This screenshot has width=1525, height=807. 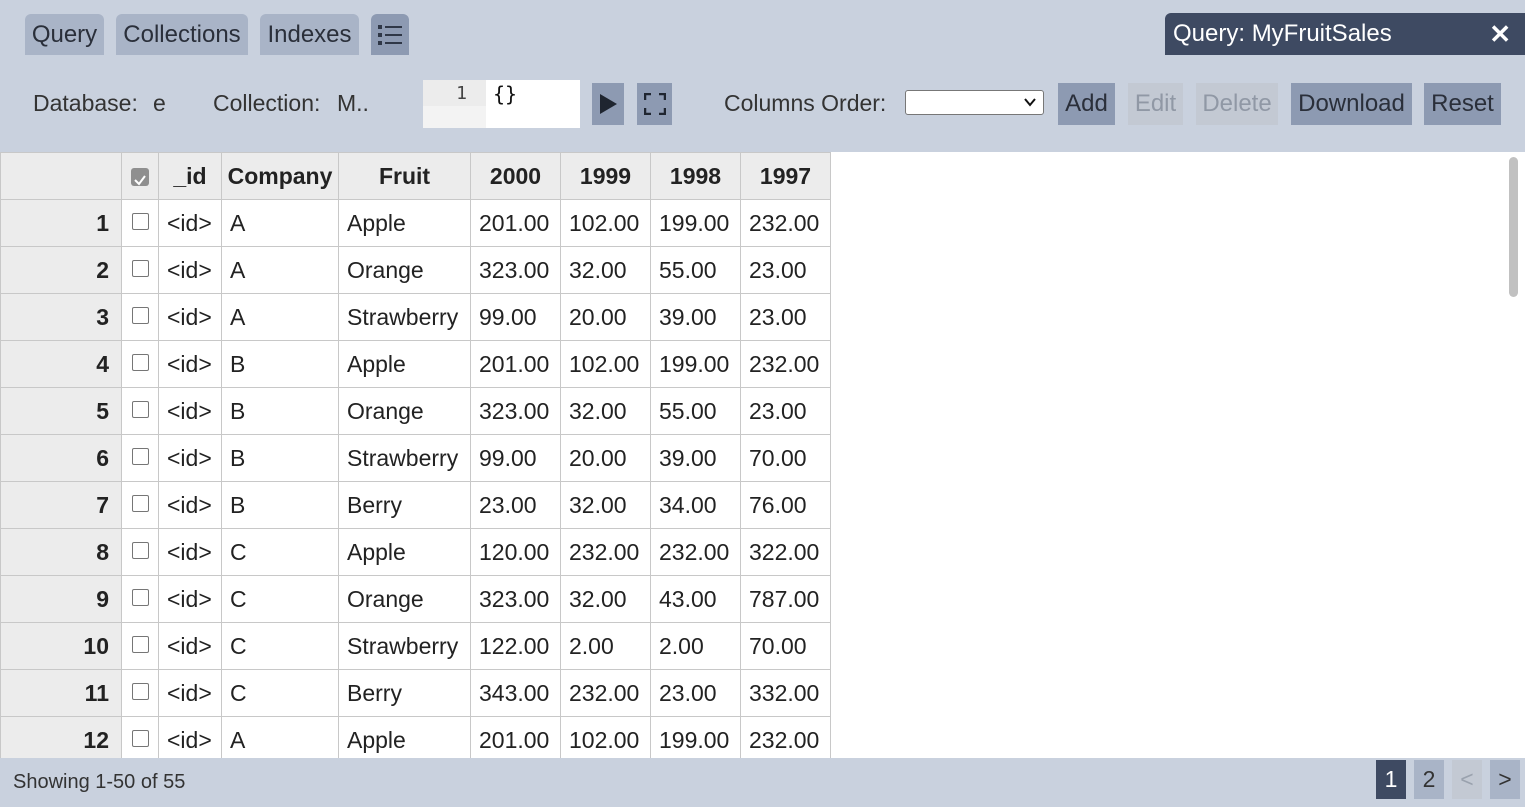 I want to click on table-row: 10 <id> C Strawberry 122.00 2.00 2.00 70.00, so click(x=415, y=646).